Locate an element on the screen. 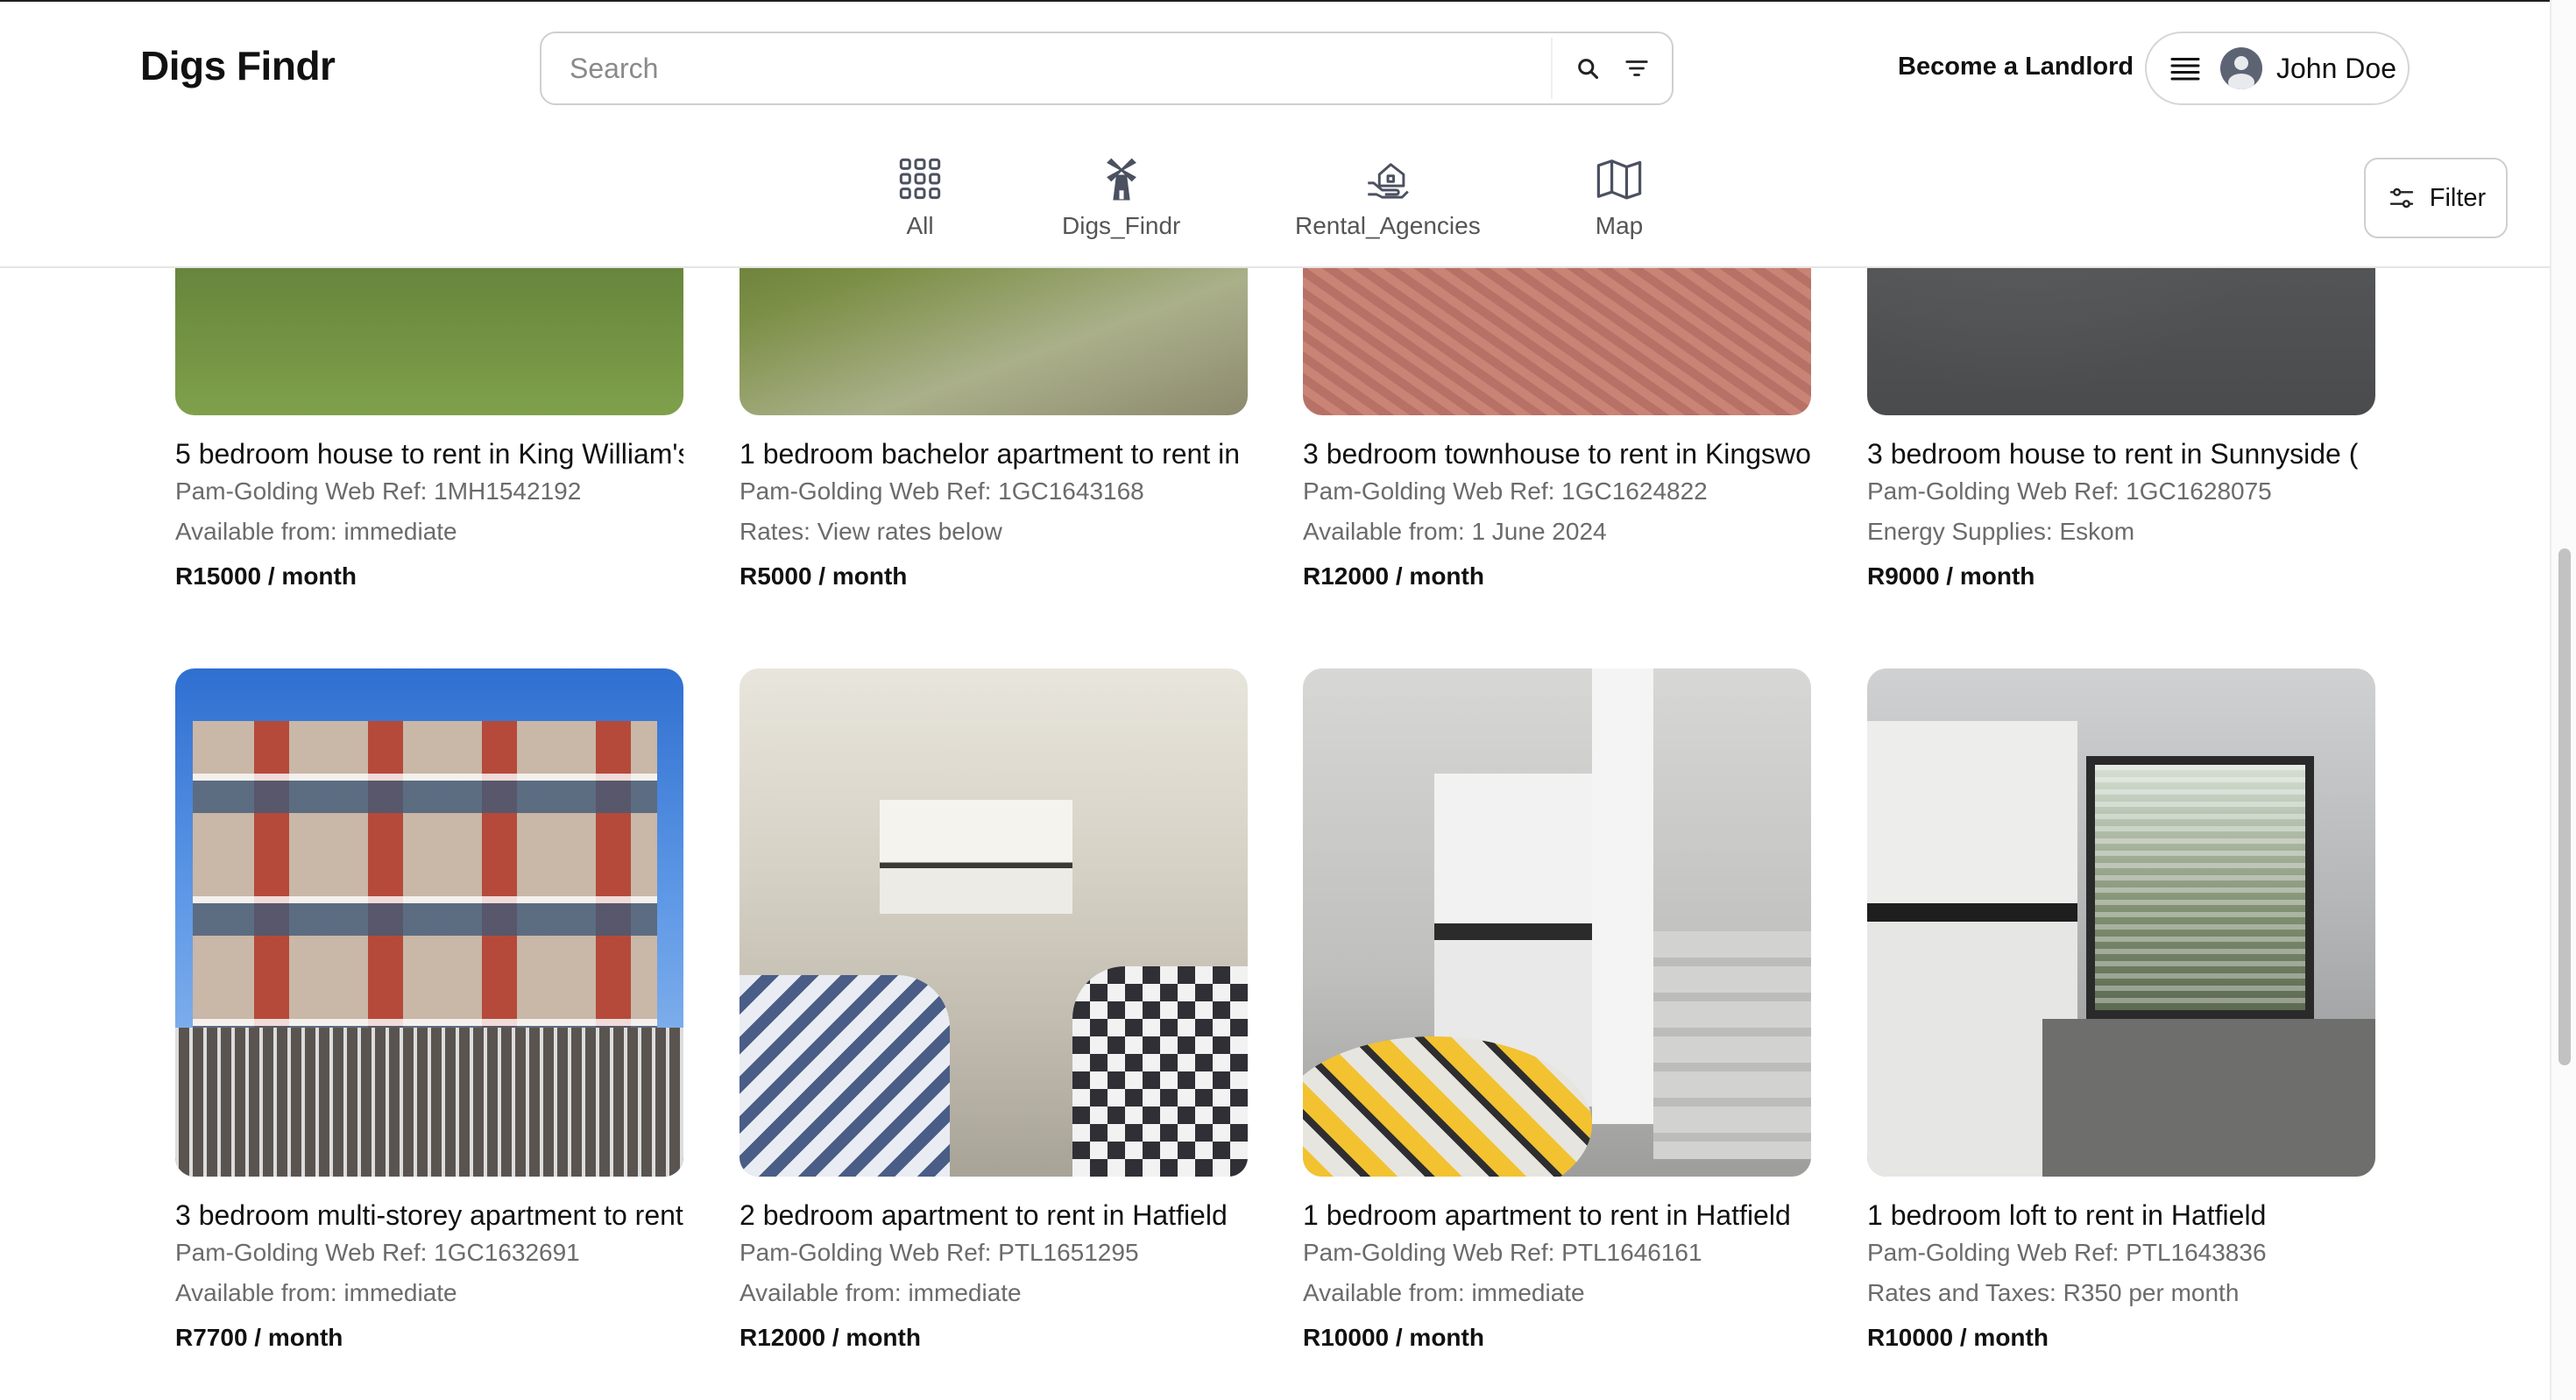 This screenshot has width=2576, height=1400. listing-price: R5000 / month is located at coordinates (824, 576).